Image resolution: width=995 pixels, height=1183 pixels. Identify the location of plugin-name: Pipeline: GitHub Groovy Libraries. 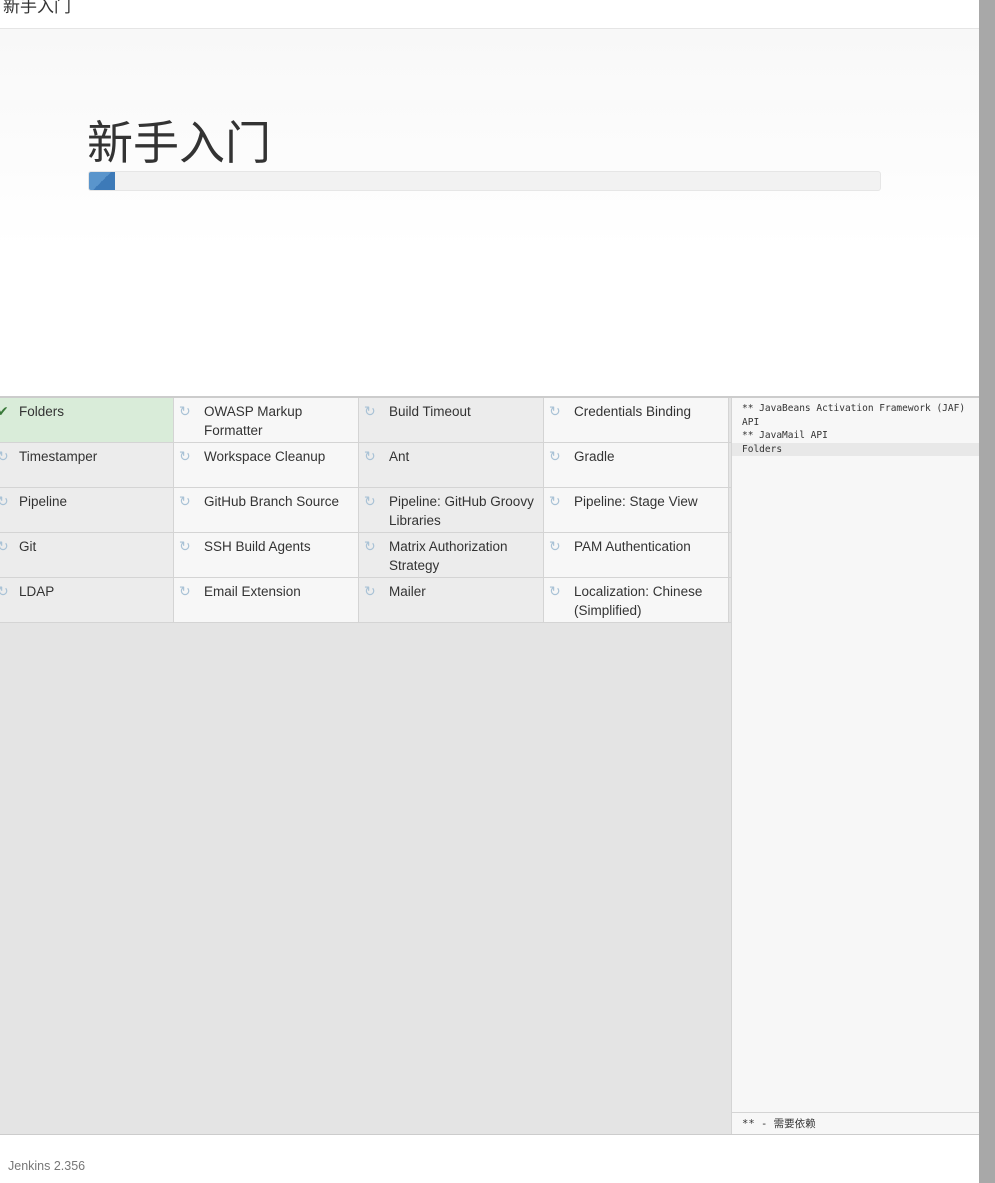
(461, 511).